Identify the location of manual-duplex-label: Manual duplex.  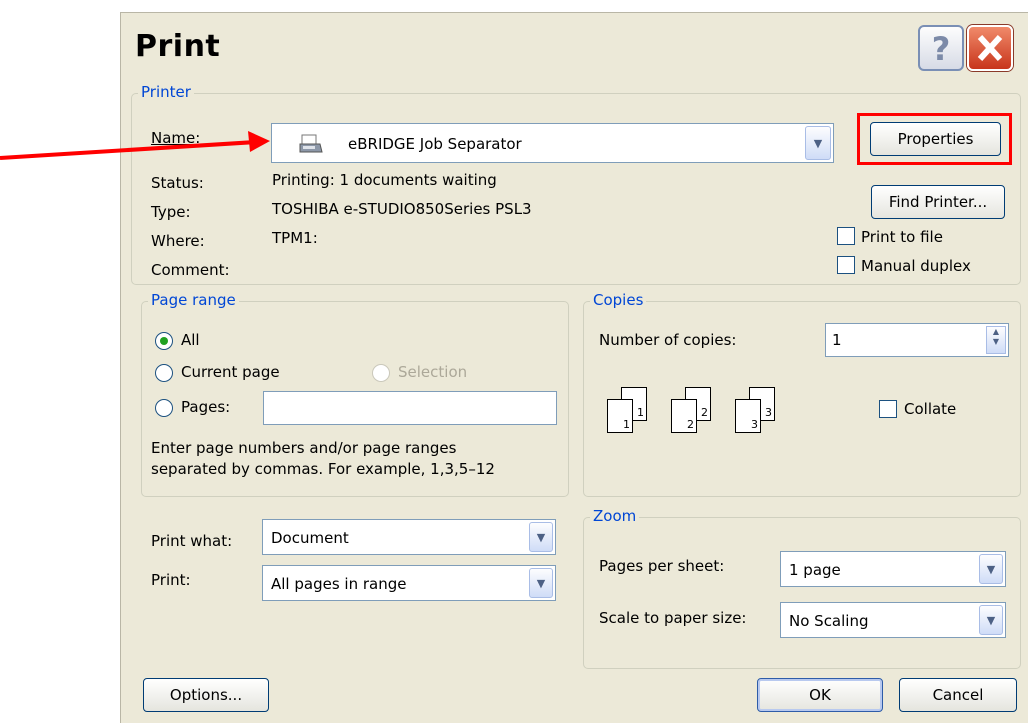
(916, 266).